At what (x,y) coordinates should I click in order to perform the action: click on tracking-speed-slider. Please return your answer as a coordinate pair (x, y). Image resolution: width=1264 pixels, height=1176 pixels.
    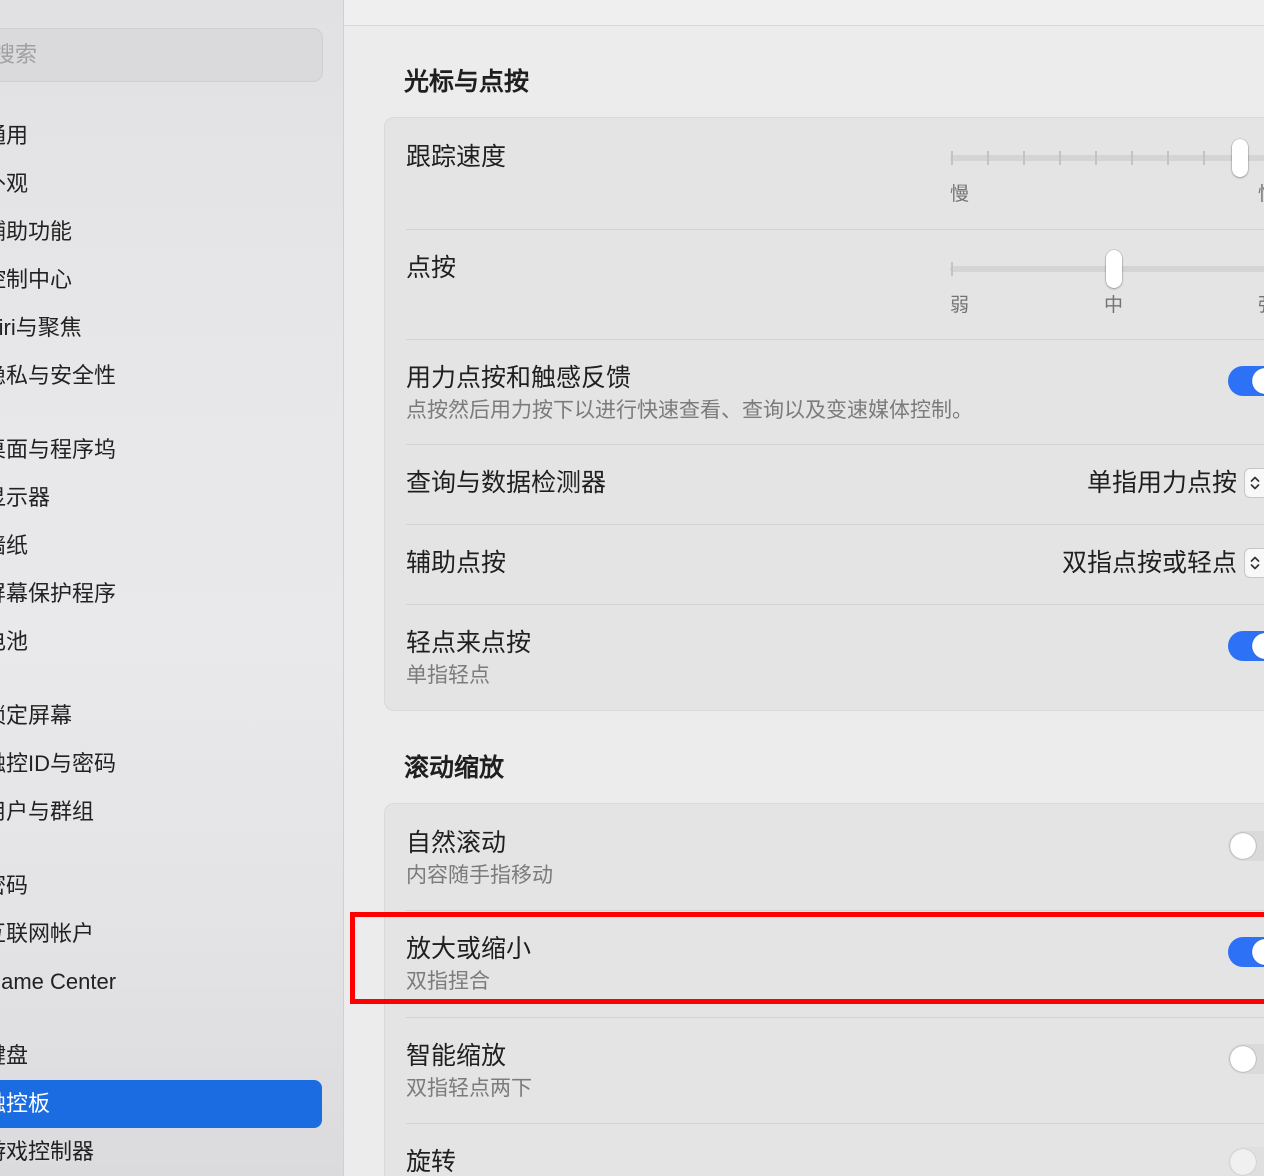
    Looking at the image, I should click on (1107, 158).